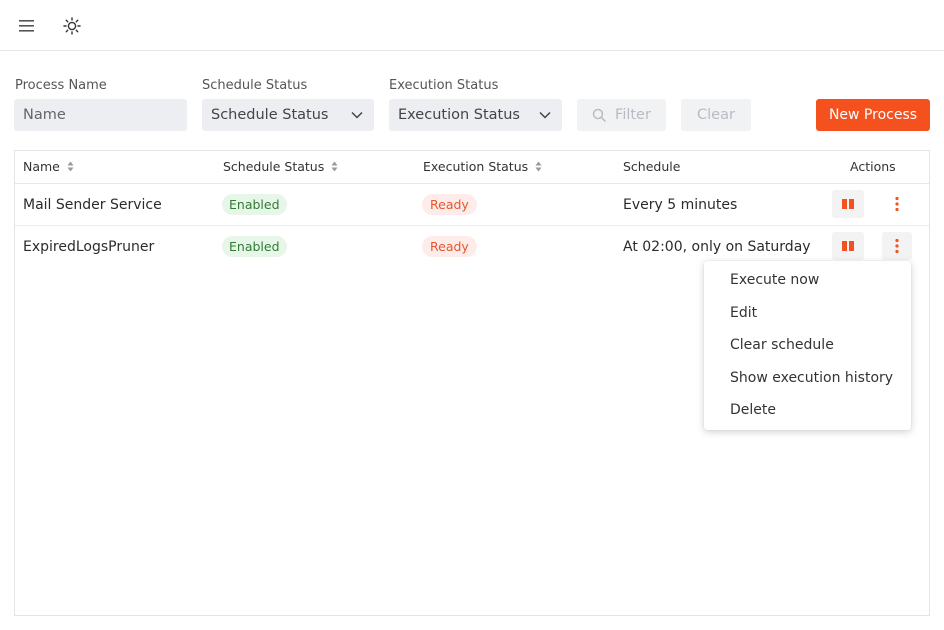 The image size is (944, 630). Describe the element at coordinates (472, 25) in the screenshot. I see `top-bar` at that location.